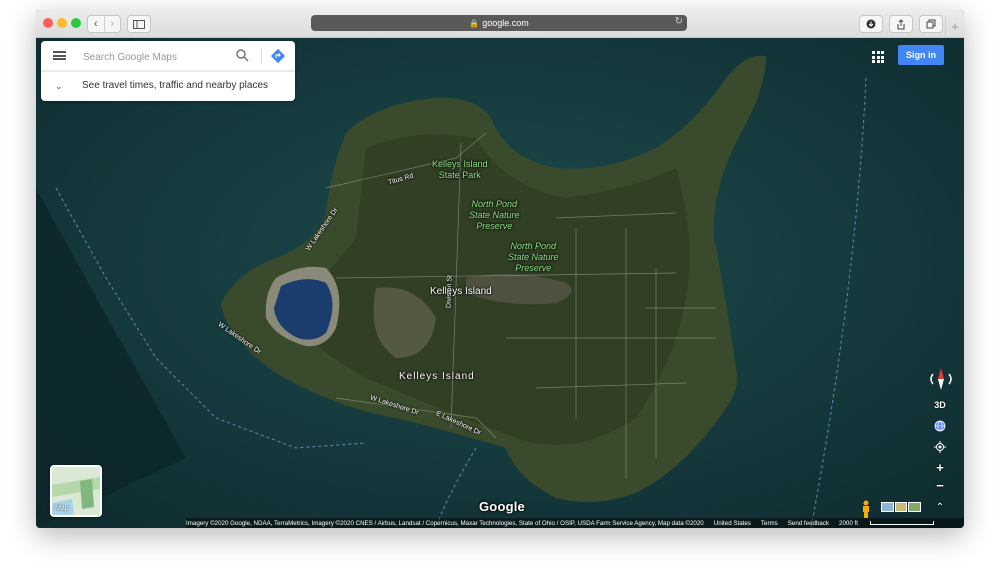  Describe the element at coordinates (505, 23) in the screenshot. I see `address-text: google.com` at that location.